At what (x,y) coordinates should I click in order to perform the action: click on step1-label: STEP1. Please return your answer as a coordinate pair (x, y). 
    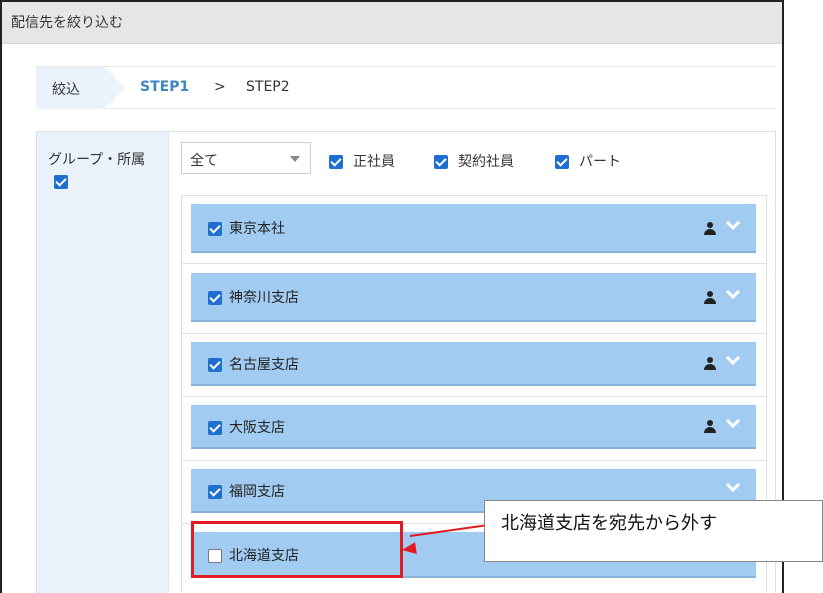
    Looking at the image, I should click on (164, 87).